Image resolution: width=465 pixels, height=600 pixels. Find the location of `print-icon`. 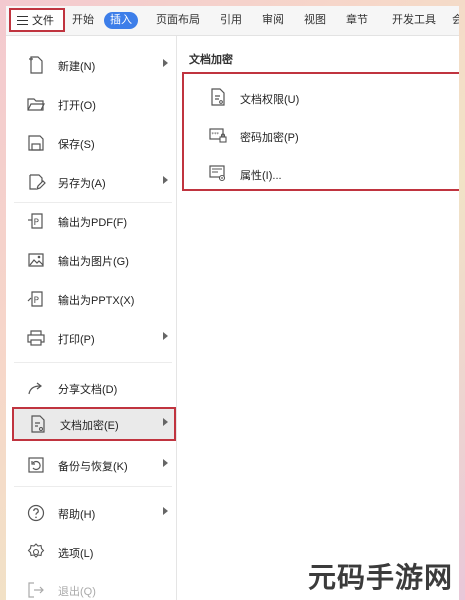

print-icon is located at coordinates (36, 338).